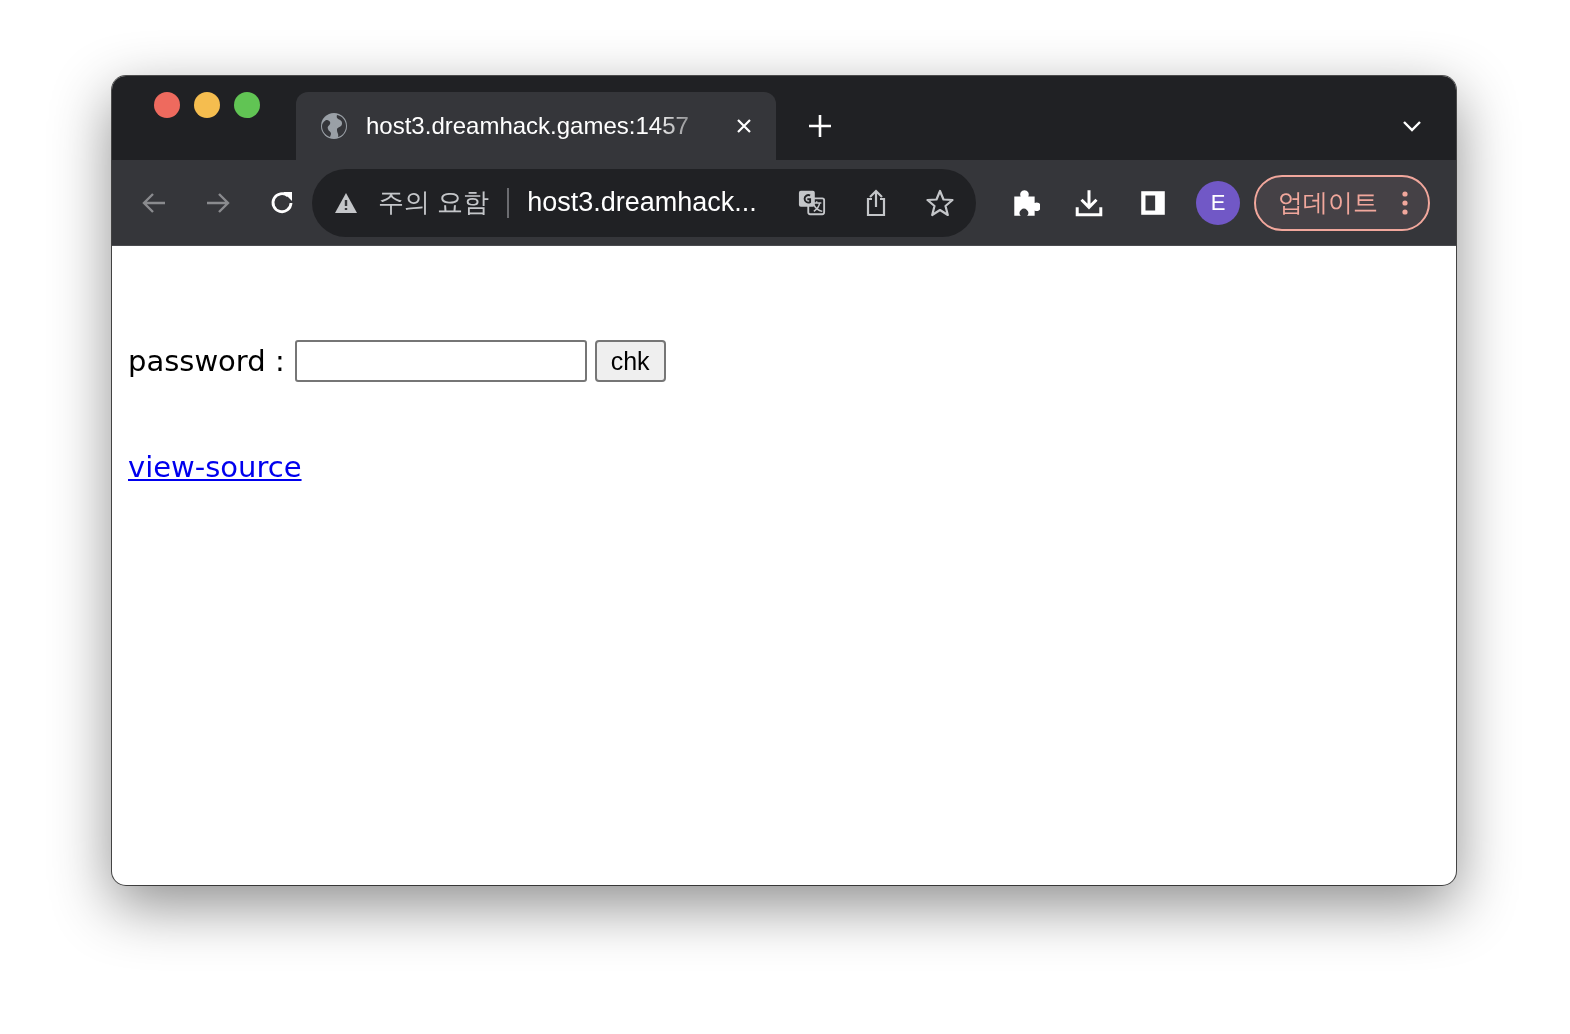 Image resolution: width=1570 pixels, height=1034 pixels. I want to click on browser-tab: host3.dreamhack.games:1457, so click(536, 126).